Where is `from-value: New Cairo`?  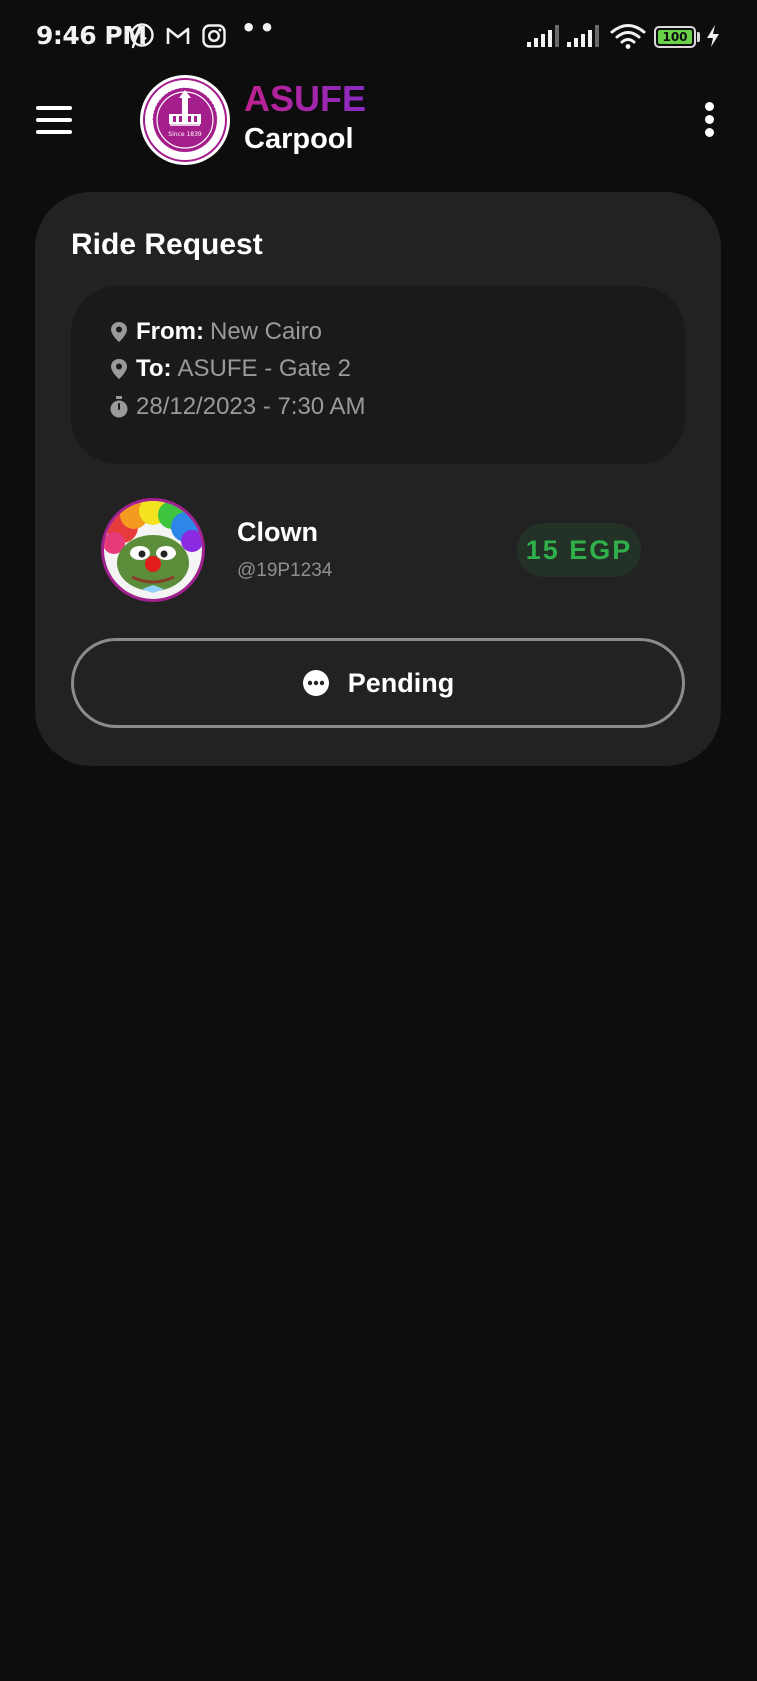
from-value: New Cairo is located at coordinates (266, 331).